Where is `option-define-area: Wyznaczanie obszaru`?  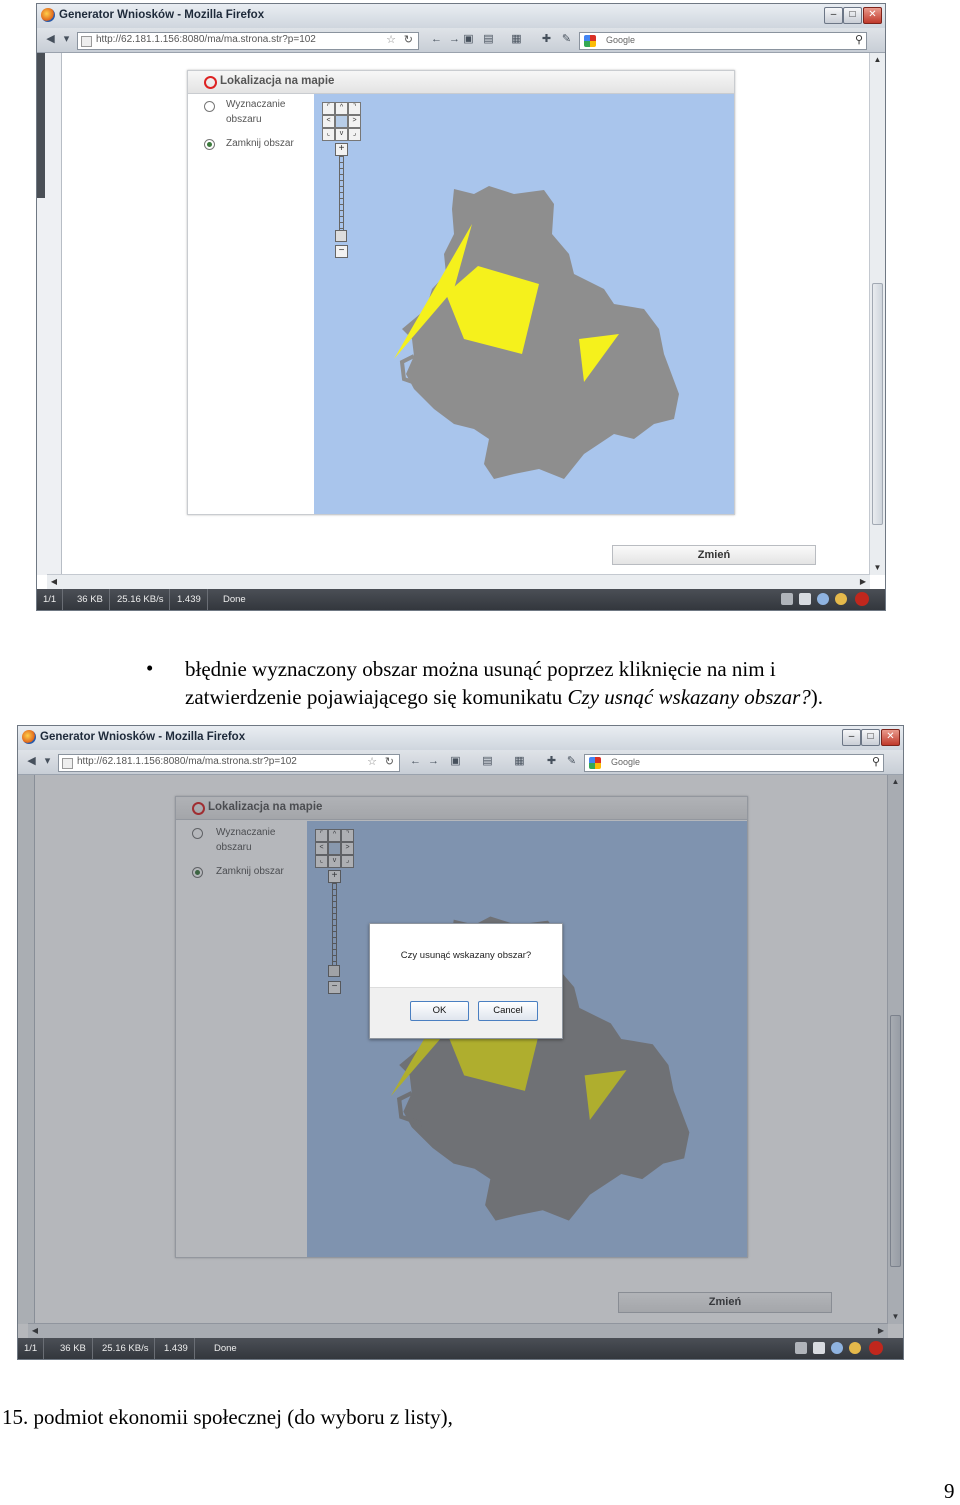
option-define-area: Wyznaczanie obszaru is located at coordinates (255, 112).